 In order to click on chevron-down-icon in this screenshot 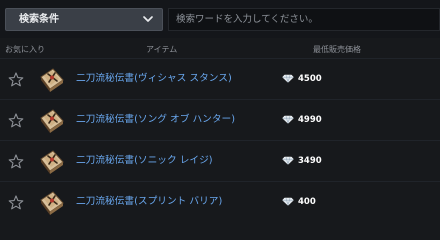, I will do `click(148, 19)`.